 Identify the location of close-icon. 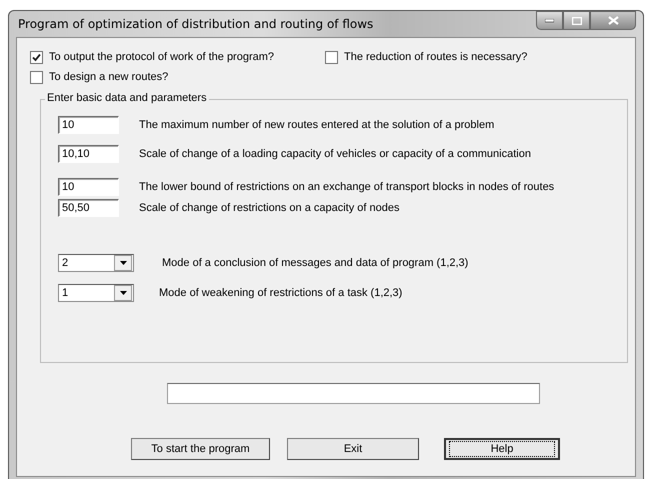
(613, 20).